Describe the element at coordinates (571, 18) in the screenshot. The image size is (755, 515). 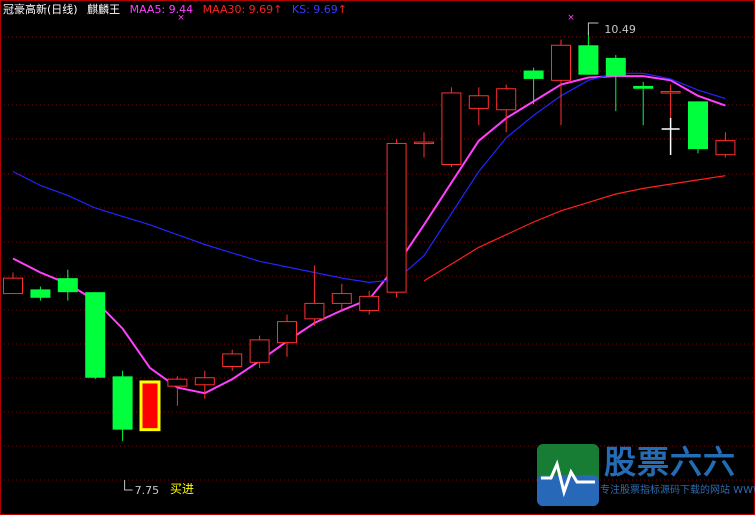
I see `top-marker: ×` at that location.